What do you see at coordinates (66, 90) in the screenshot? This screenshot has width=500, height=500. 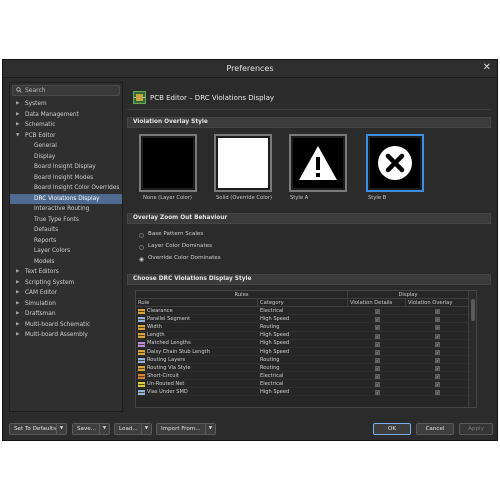 I see `search-input: Search` at bounding box center [66, 90].